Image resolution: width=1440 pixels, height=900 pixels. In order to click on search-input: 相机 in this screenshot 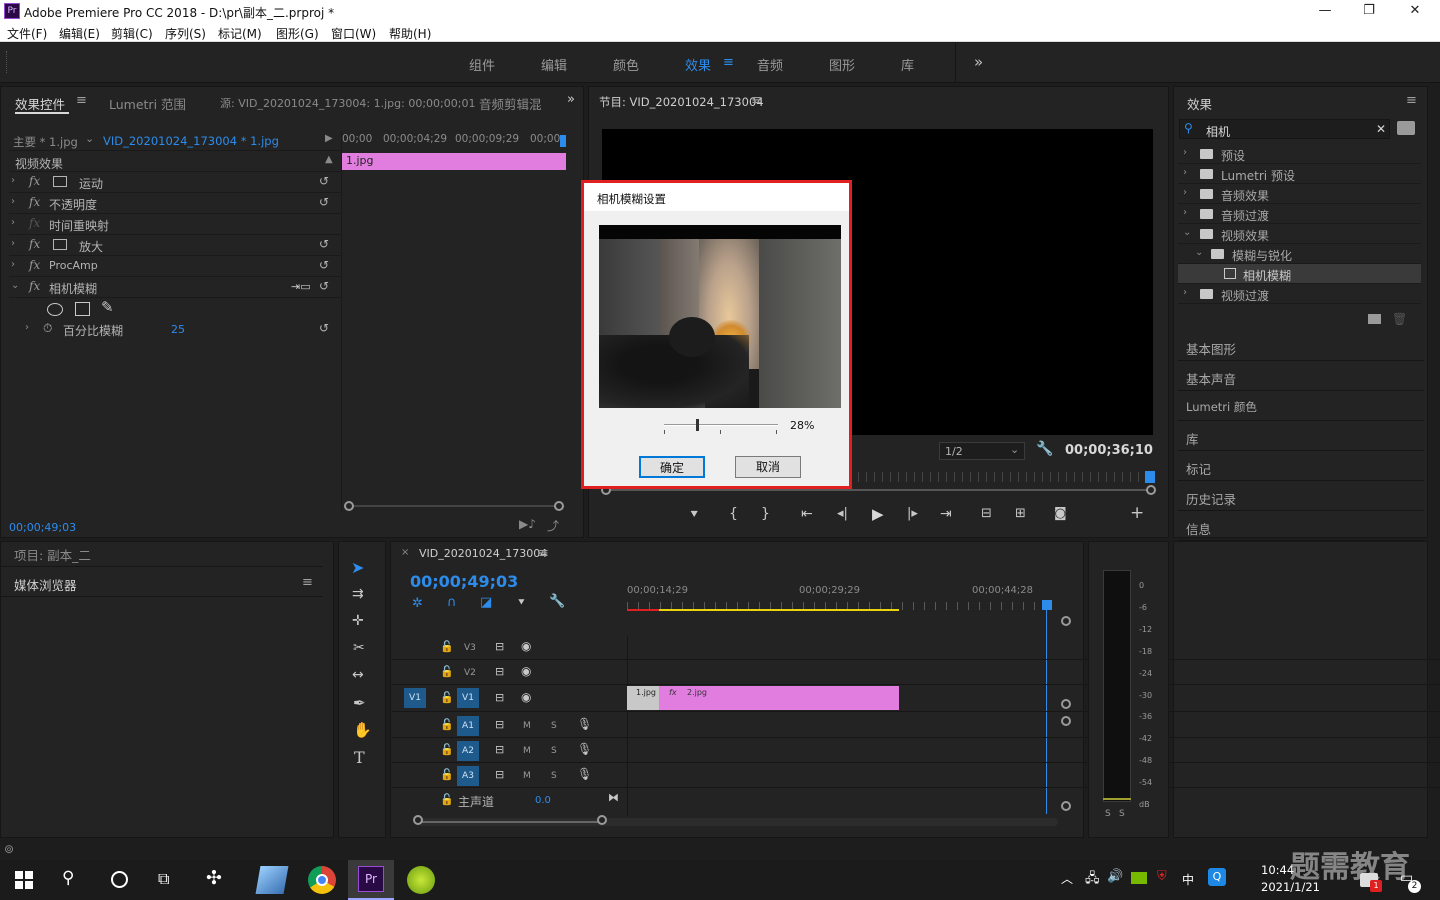, I will do `click(1218, 131)`.